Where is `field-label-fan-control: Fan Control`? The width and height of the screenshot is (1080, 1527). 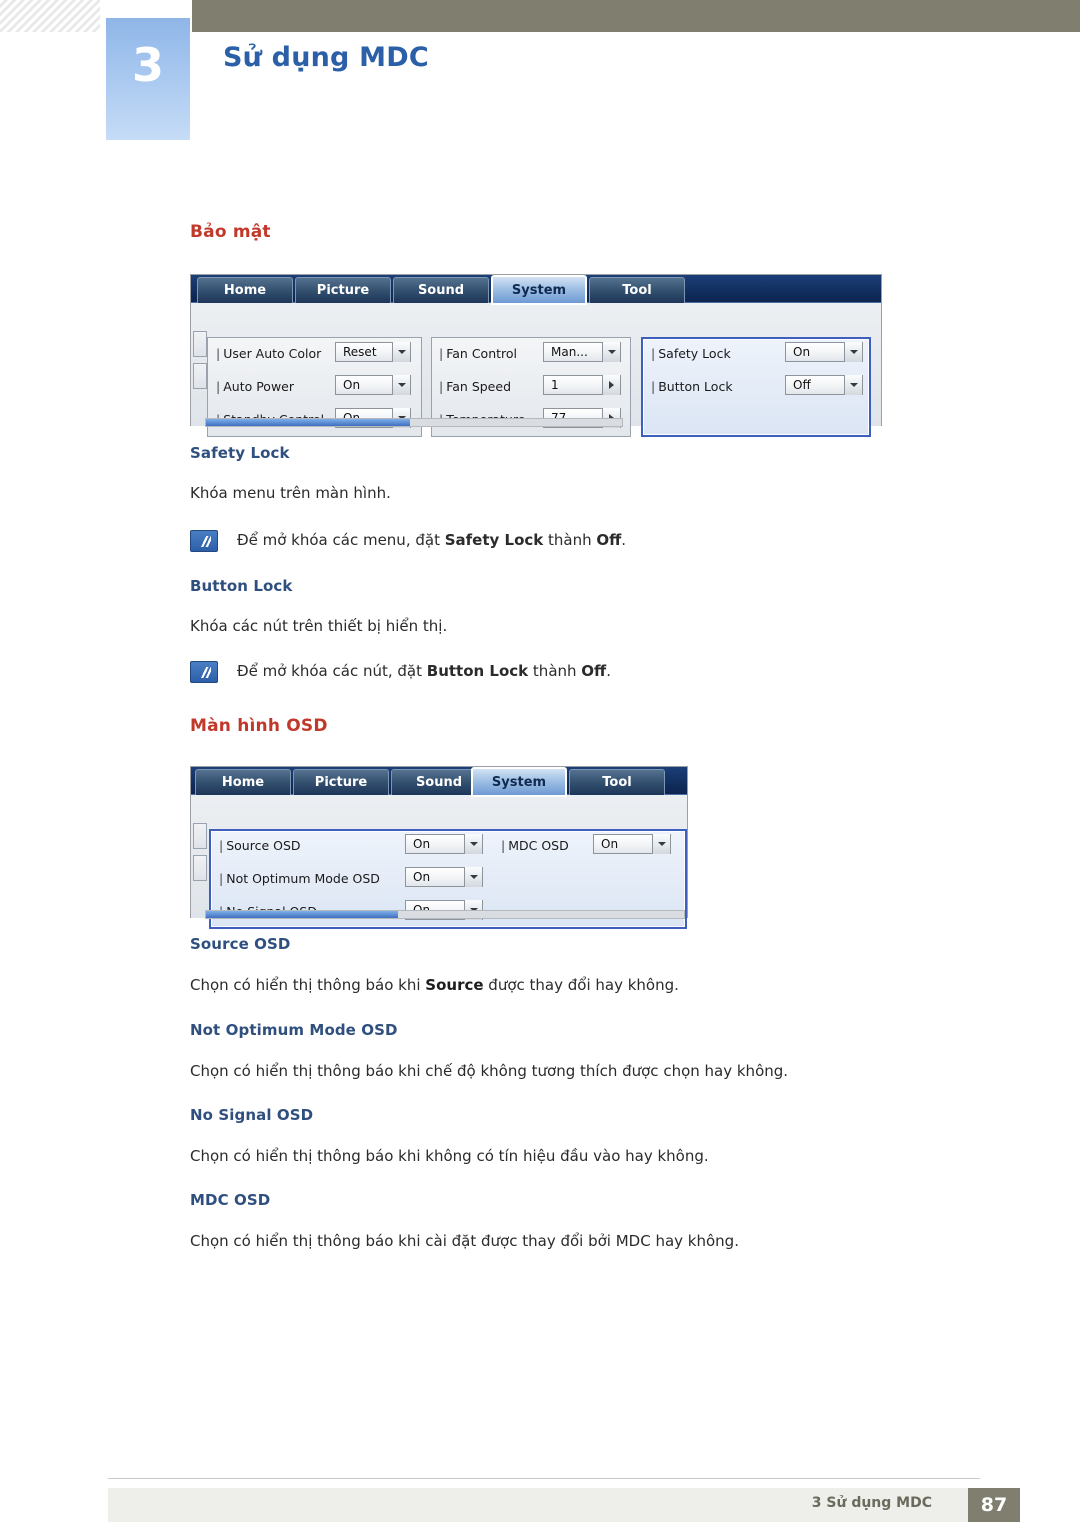
field-label-fan-control: Fan Control is located at coordinates (478, 353).